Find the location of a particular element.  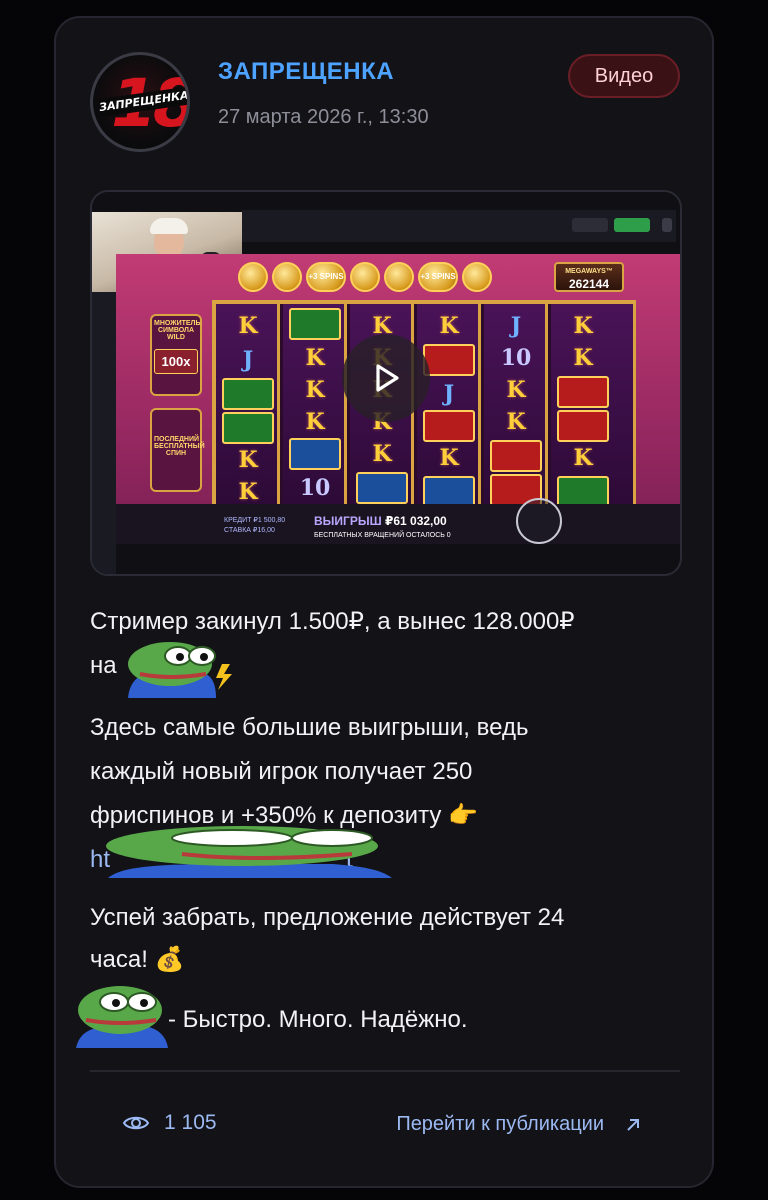

views-count: 1 105 is located at coordinates (190, 1122).